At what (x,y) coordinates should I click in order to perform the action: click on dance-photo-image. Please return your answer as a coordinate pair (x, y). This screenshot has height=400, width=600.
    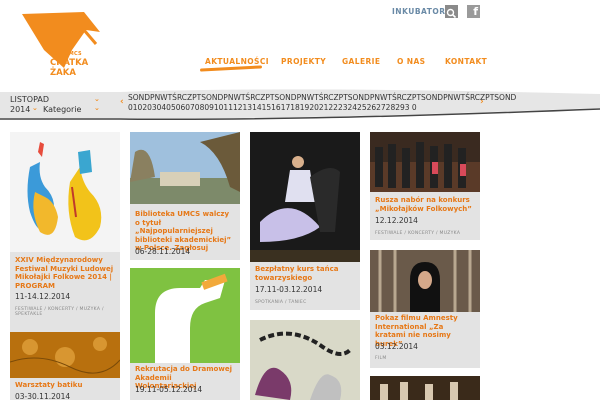
    Looking at the image, I should click on (305, 197).